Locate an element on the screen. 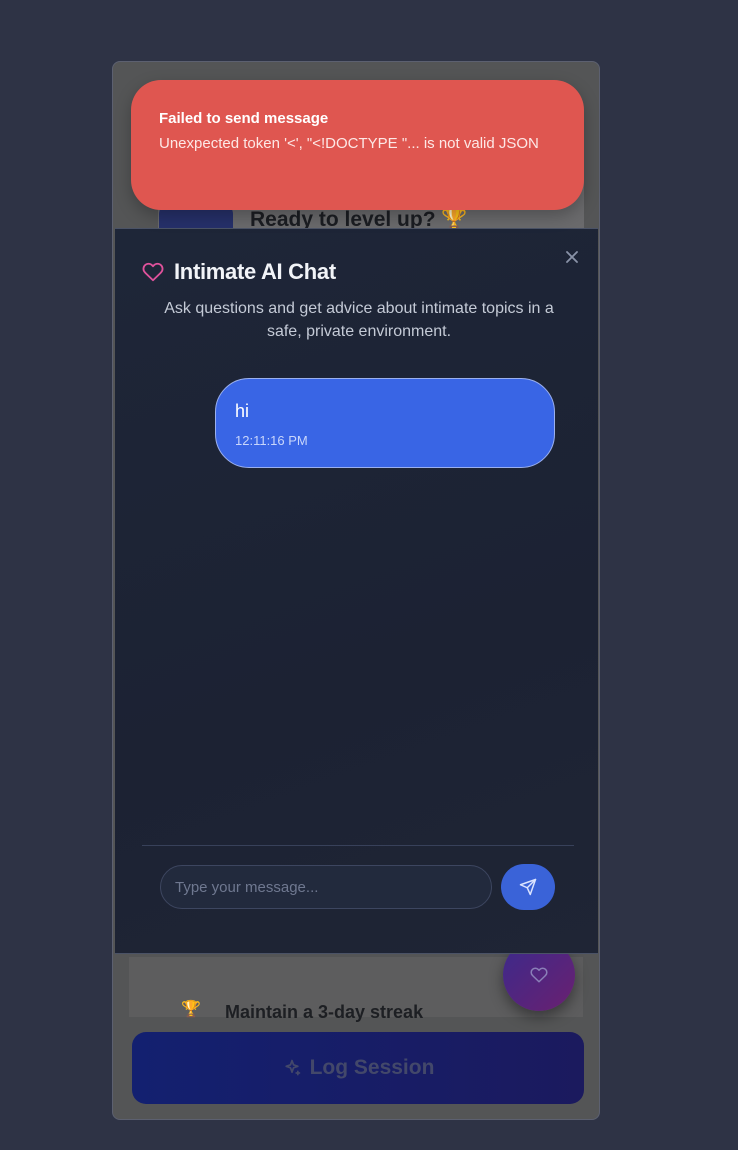 The width and height of the screenshot is (738, 1150). close-dialog-button is located at coordinates (572, 257).